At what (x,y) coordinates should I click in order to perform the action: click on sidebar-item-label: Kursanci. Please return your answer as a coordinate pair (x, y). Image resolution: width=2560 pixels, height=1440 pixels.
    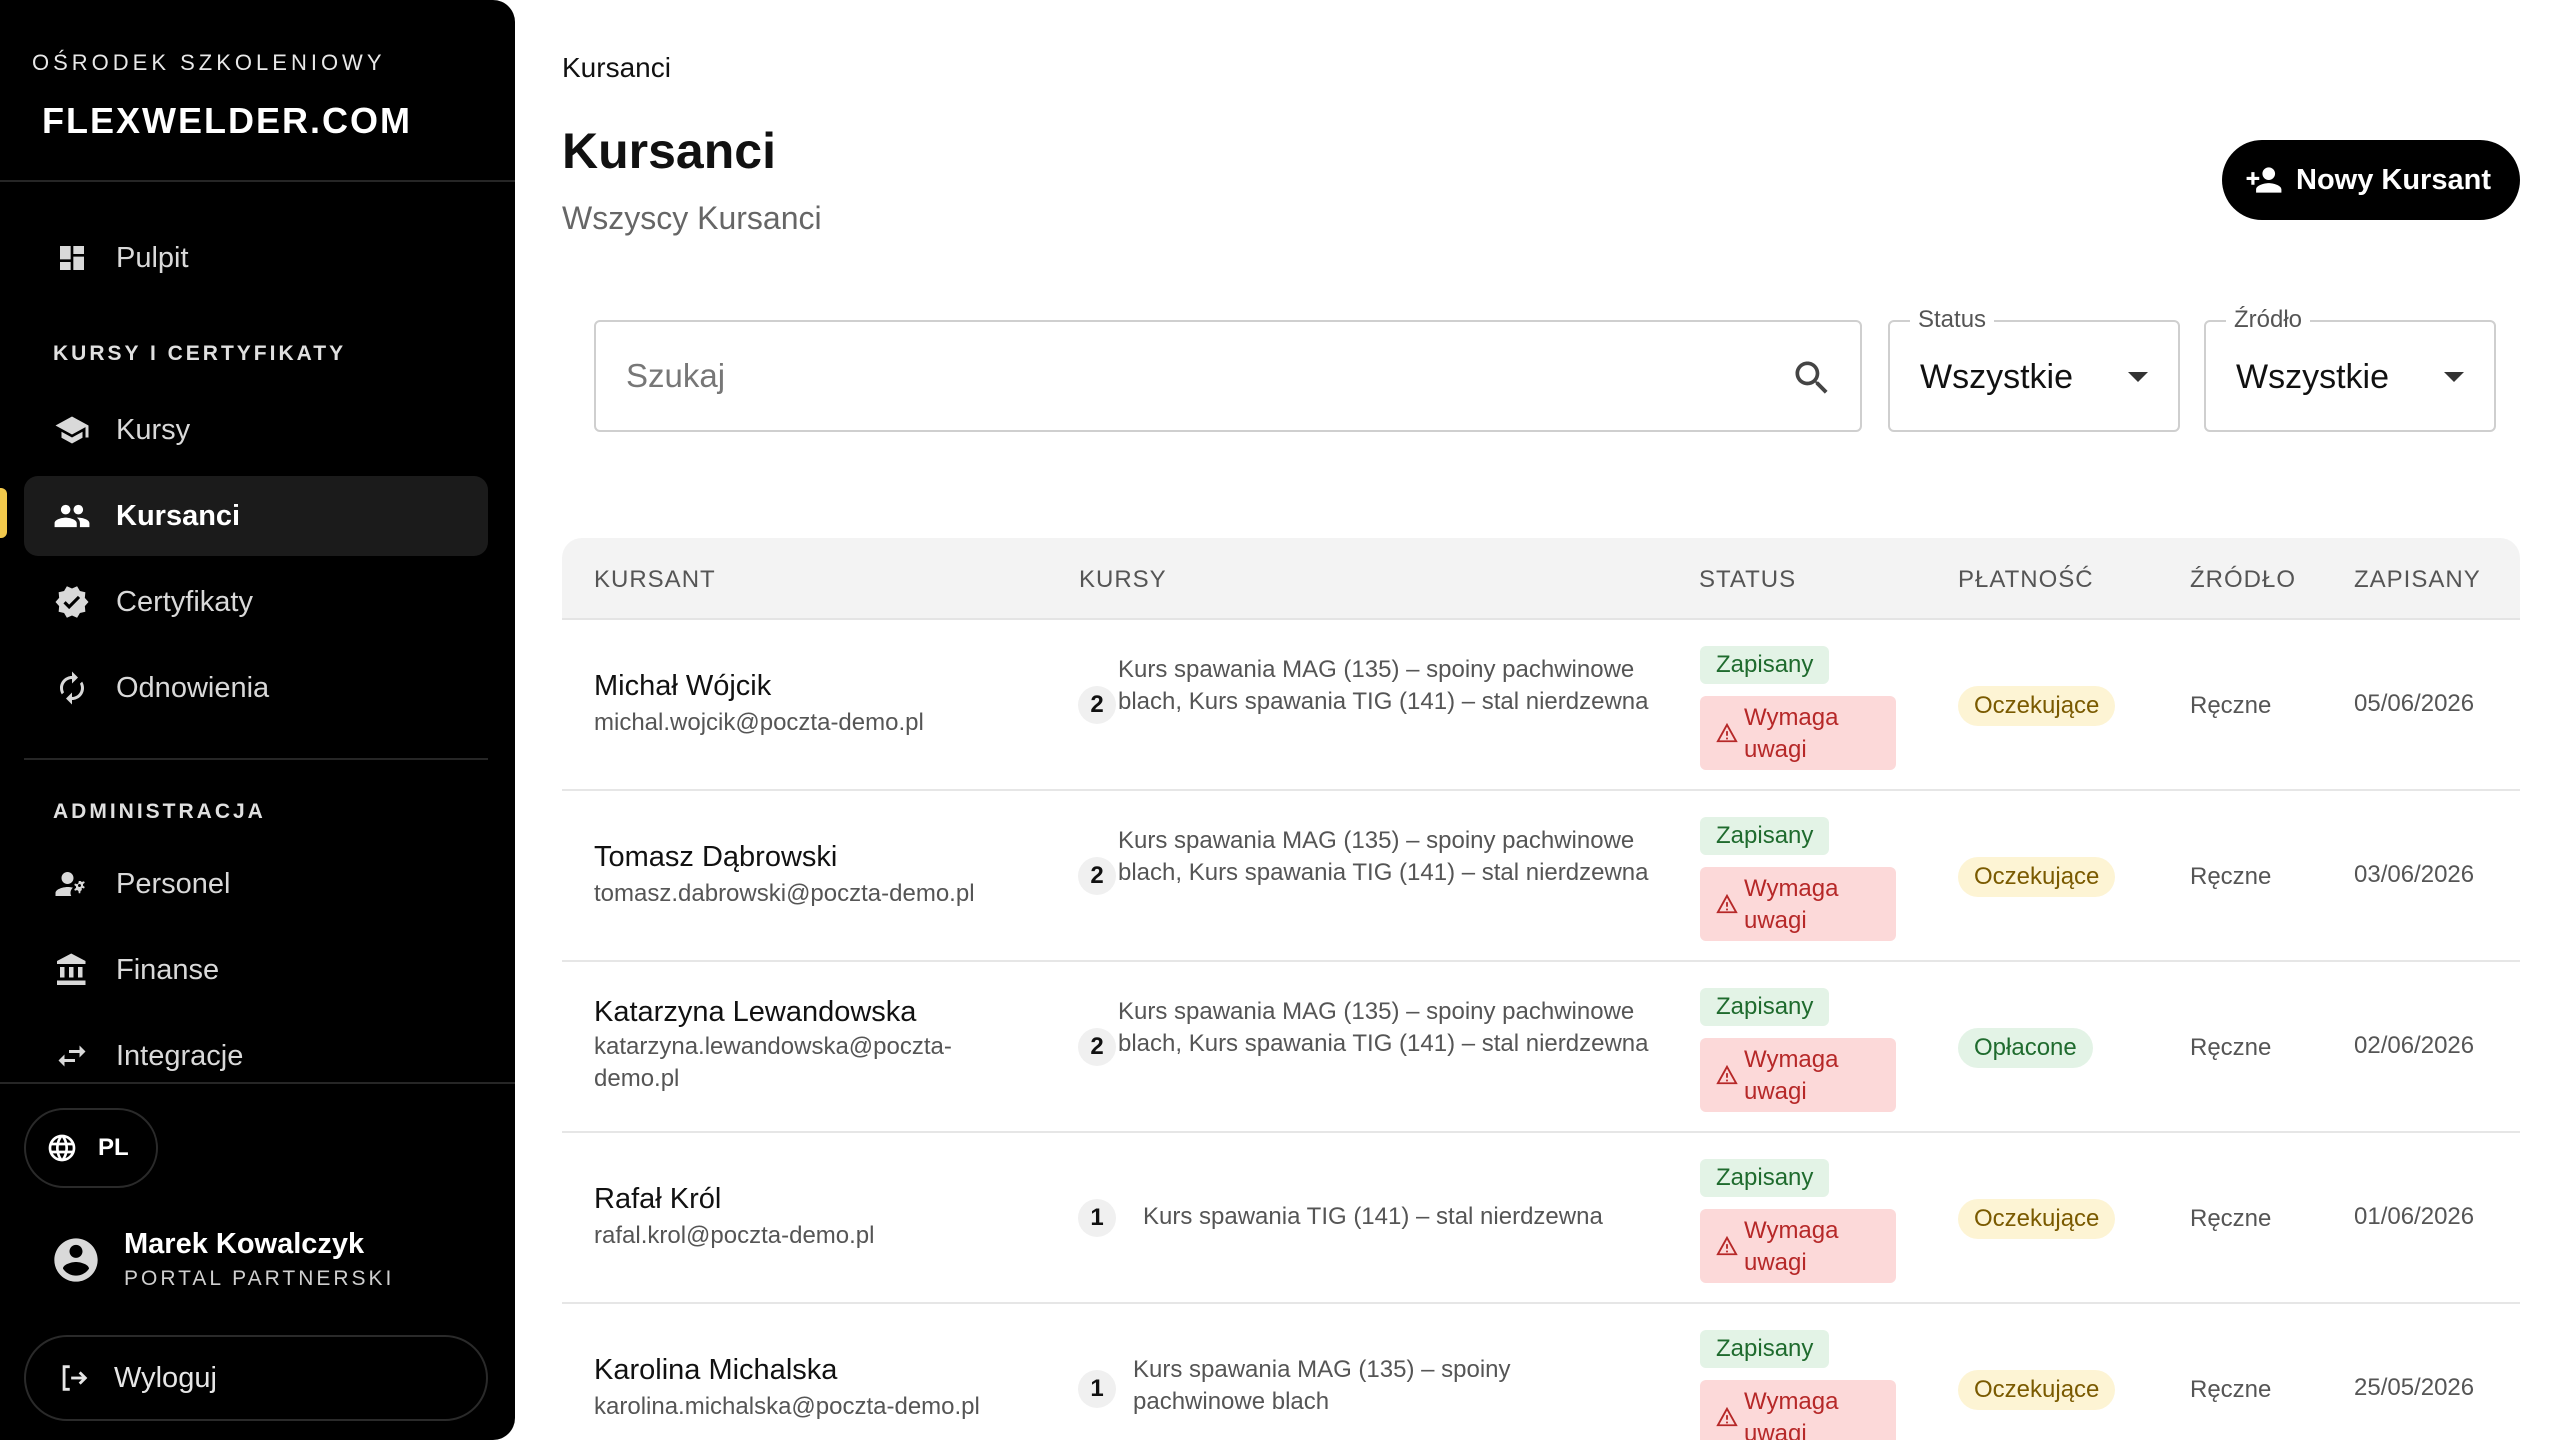
    Looking at the image, I should click on (178, 515).